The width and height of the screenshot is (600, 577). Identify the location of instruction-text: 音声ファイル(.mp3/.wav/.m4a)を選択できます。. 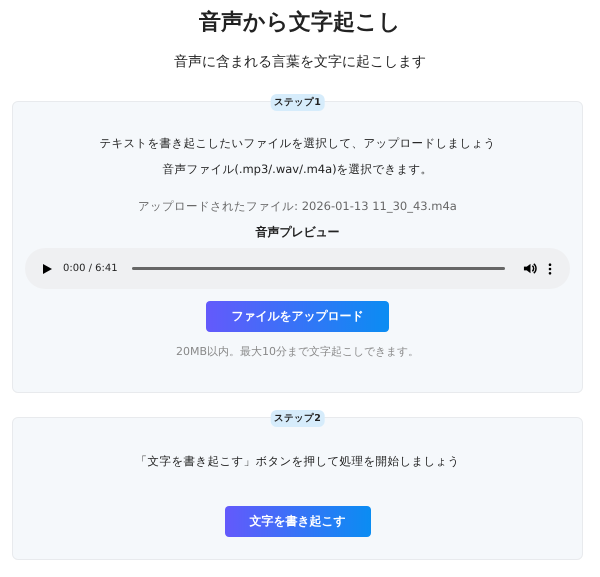
(297, 169).